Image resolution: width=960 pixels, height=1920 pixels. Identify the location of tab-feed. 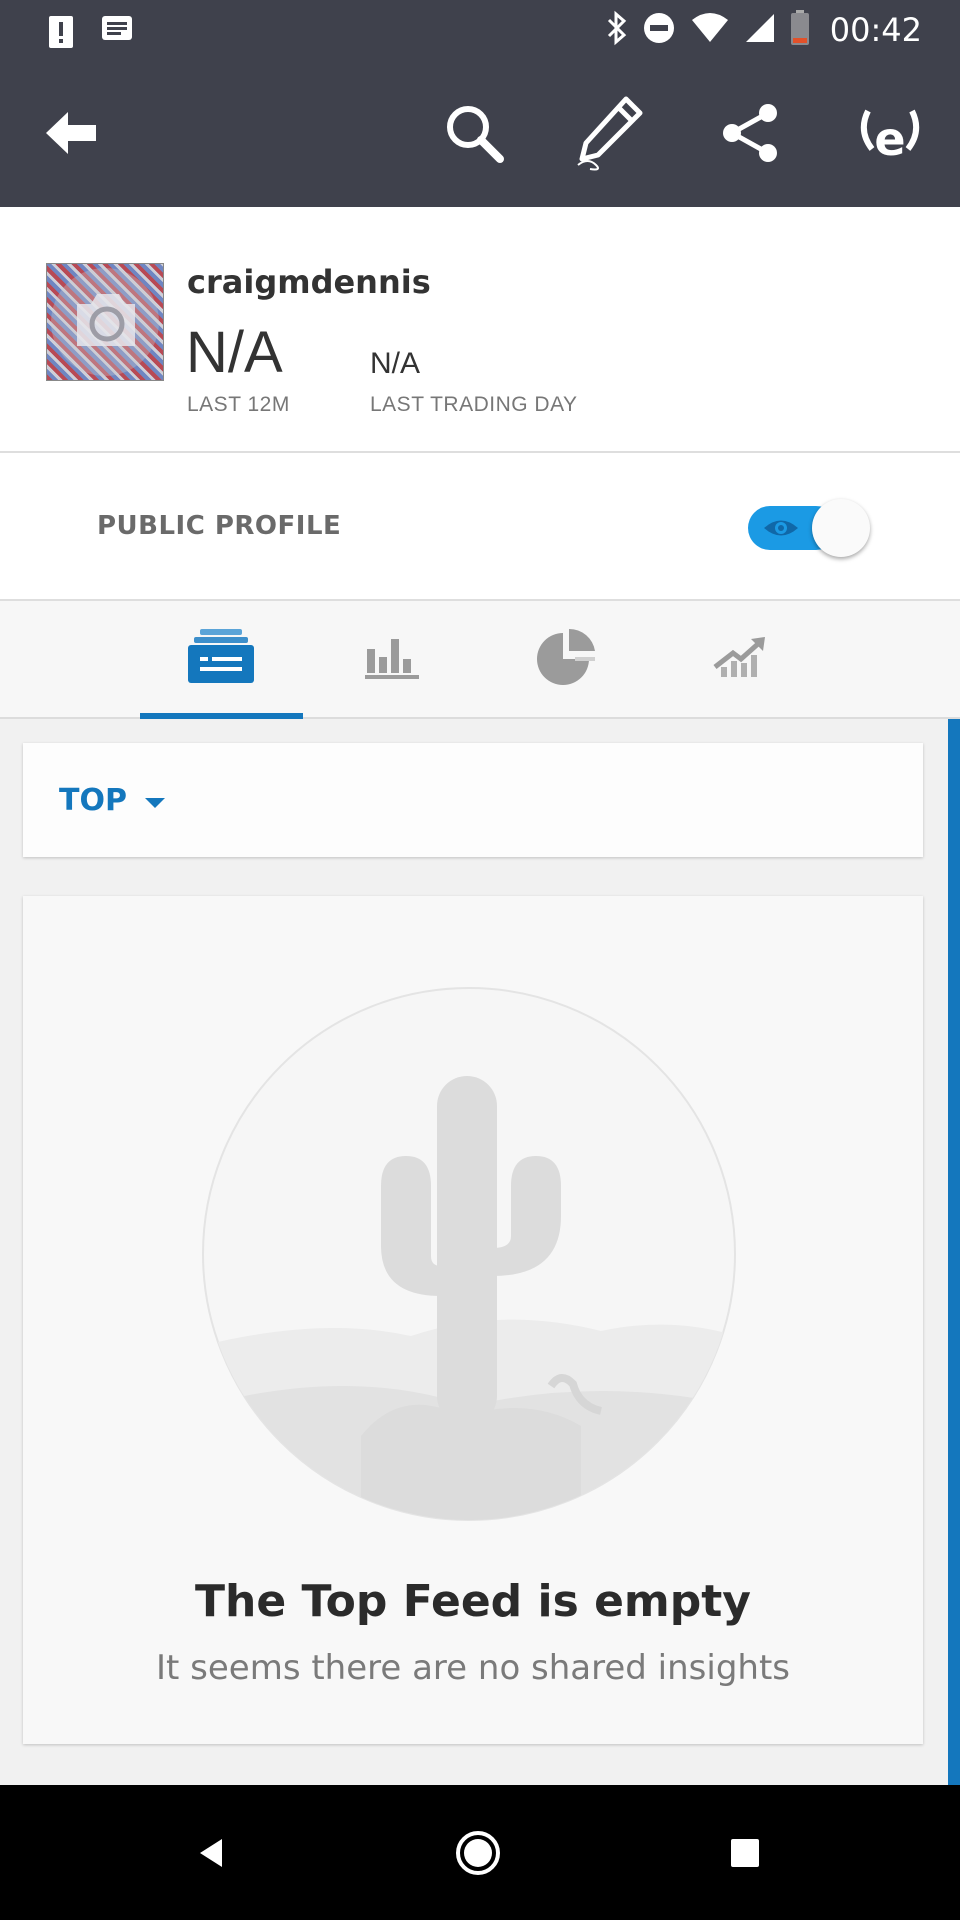
(221, 659).